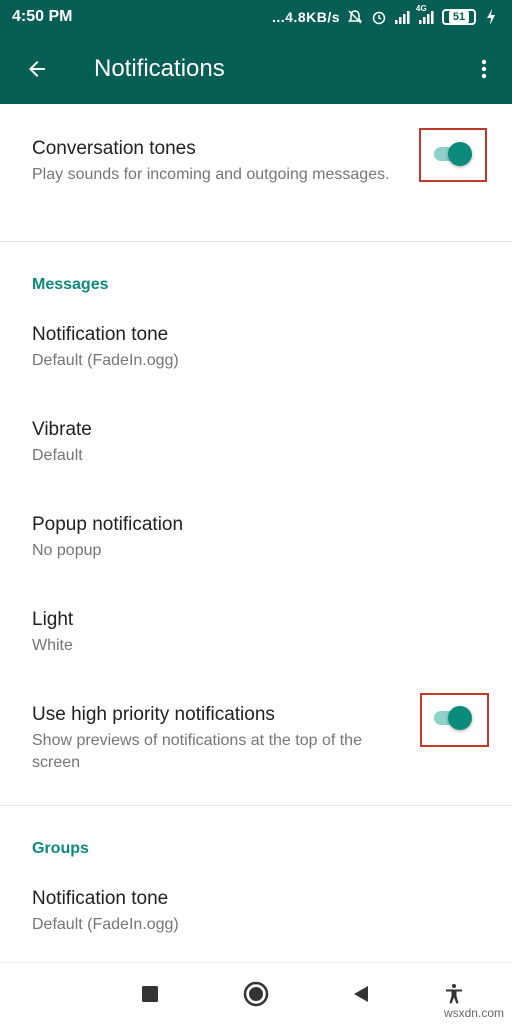 The image size is (512, 1024). What do you see at coordinates (67, 550) in the screenshot?
I see `row-value: No popup` at bounding box center [67, 550].